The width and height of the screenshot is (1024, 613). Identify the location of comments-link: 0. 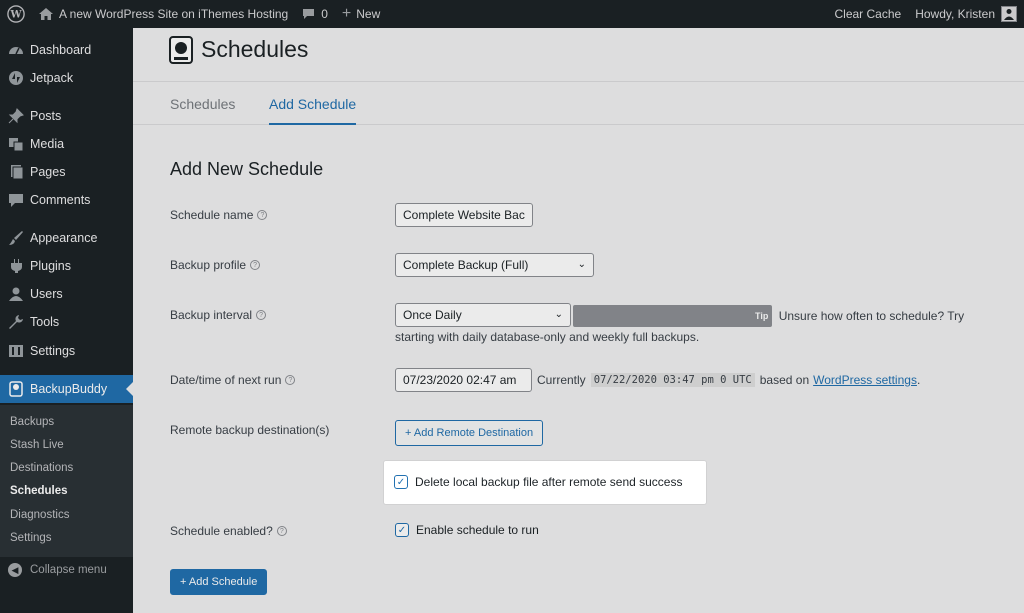
(315, 14).